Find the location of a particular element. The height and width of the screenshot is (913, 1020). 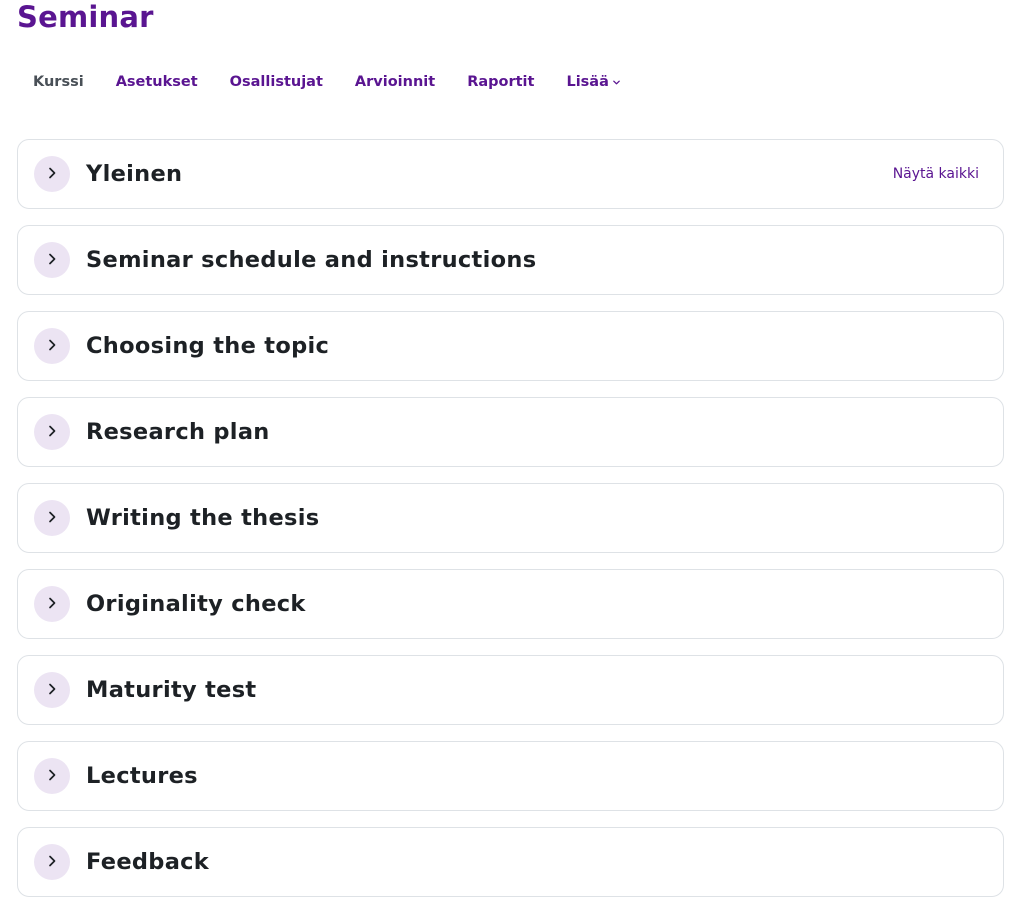

nav-item-kurssi: Kurssi is located at coordinates (58, 82).